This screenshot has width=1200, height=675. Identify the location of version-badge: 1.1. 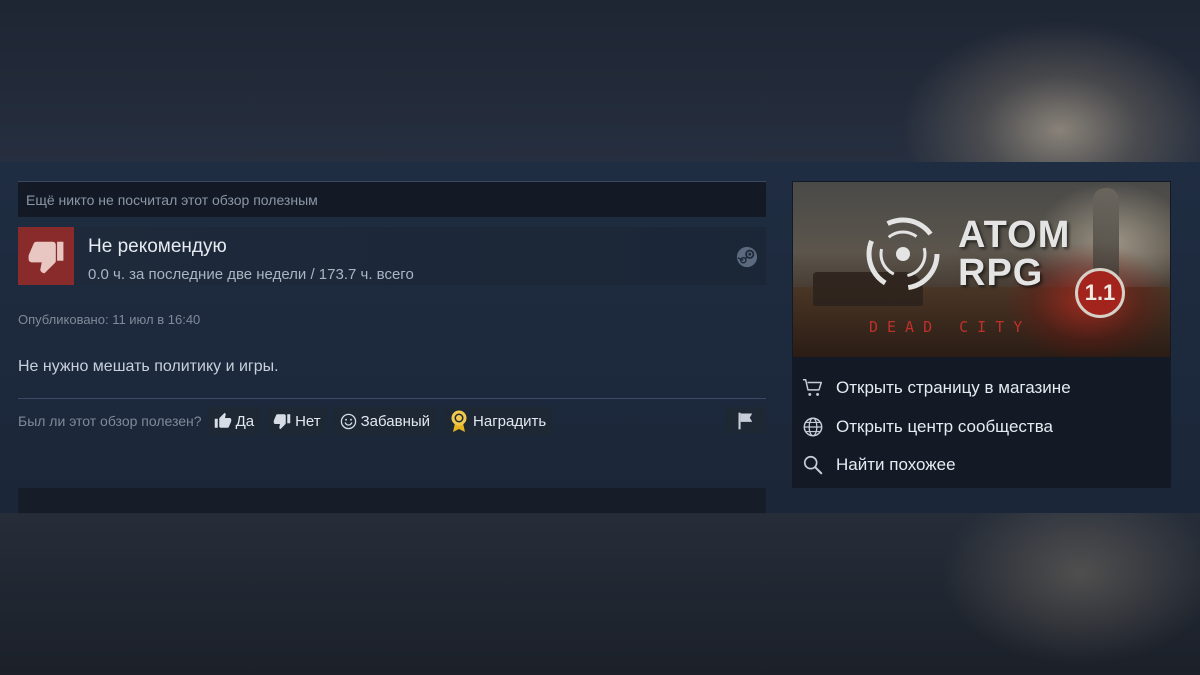
(1100, 293).